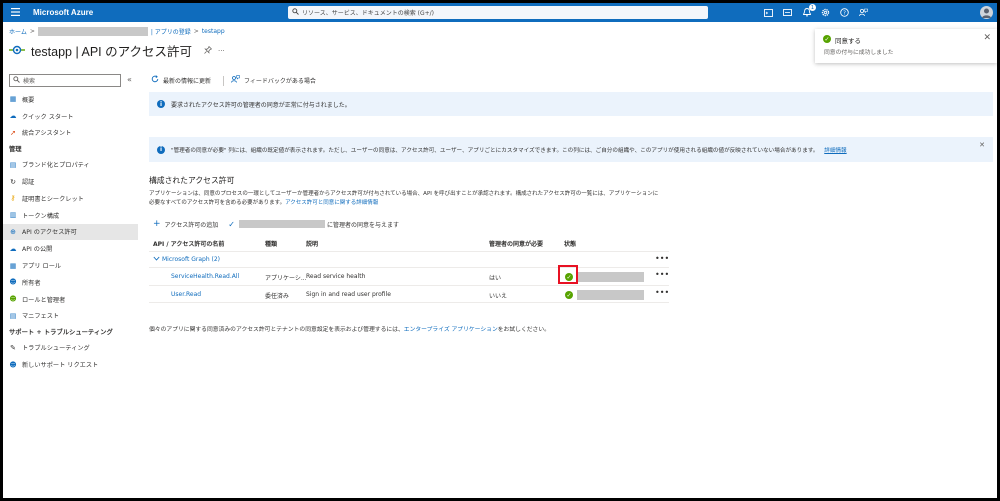 Image resolution: width=1000 pixels, height=501 pixels. What do you see at coordinates (70, 116) in the screenshot?
I see `sidebar-item: ☁ クイック スタート` at bounding box center [70, 116].